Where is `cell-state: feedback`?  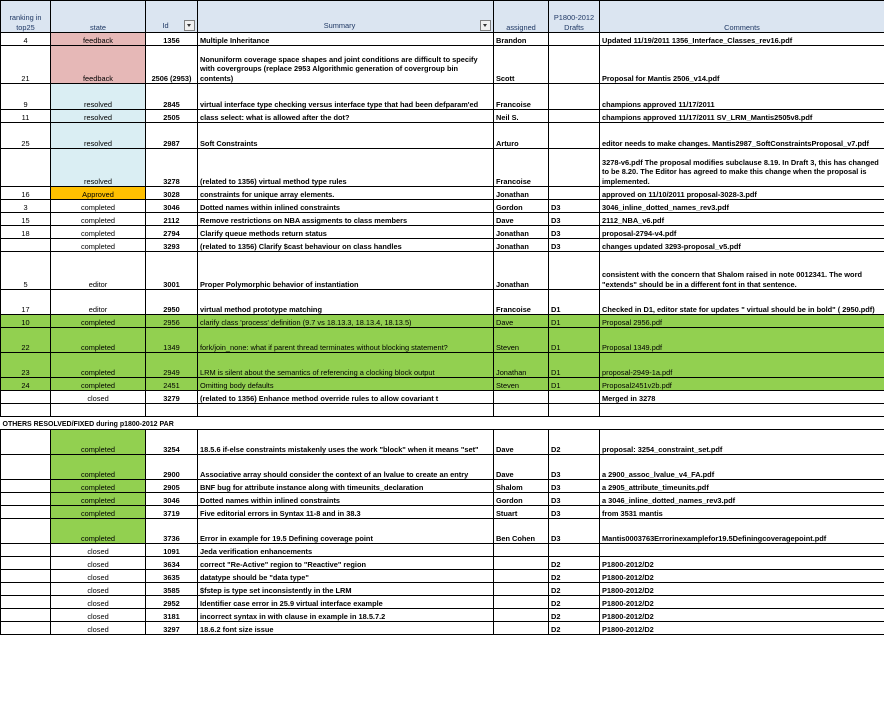 cell-state: feedback is located at coordinates (98, 64).